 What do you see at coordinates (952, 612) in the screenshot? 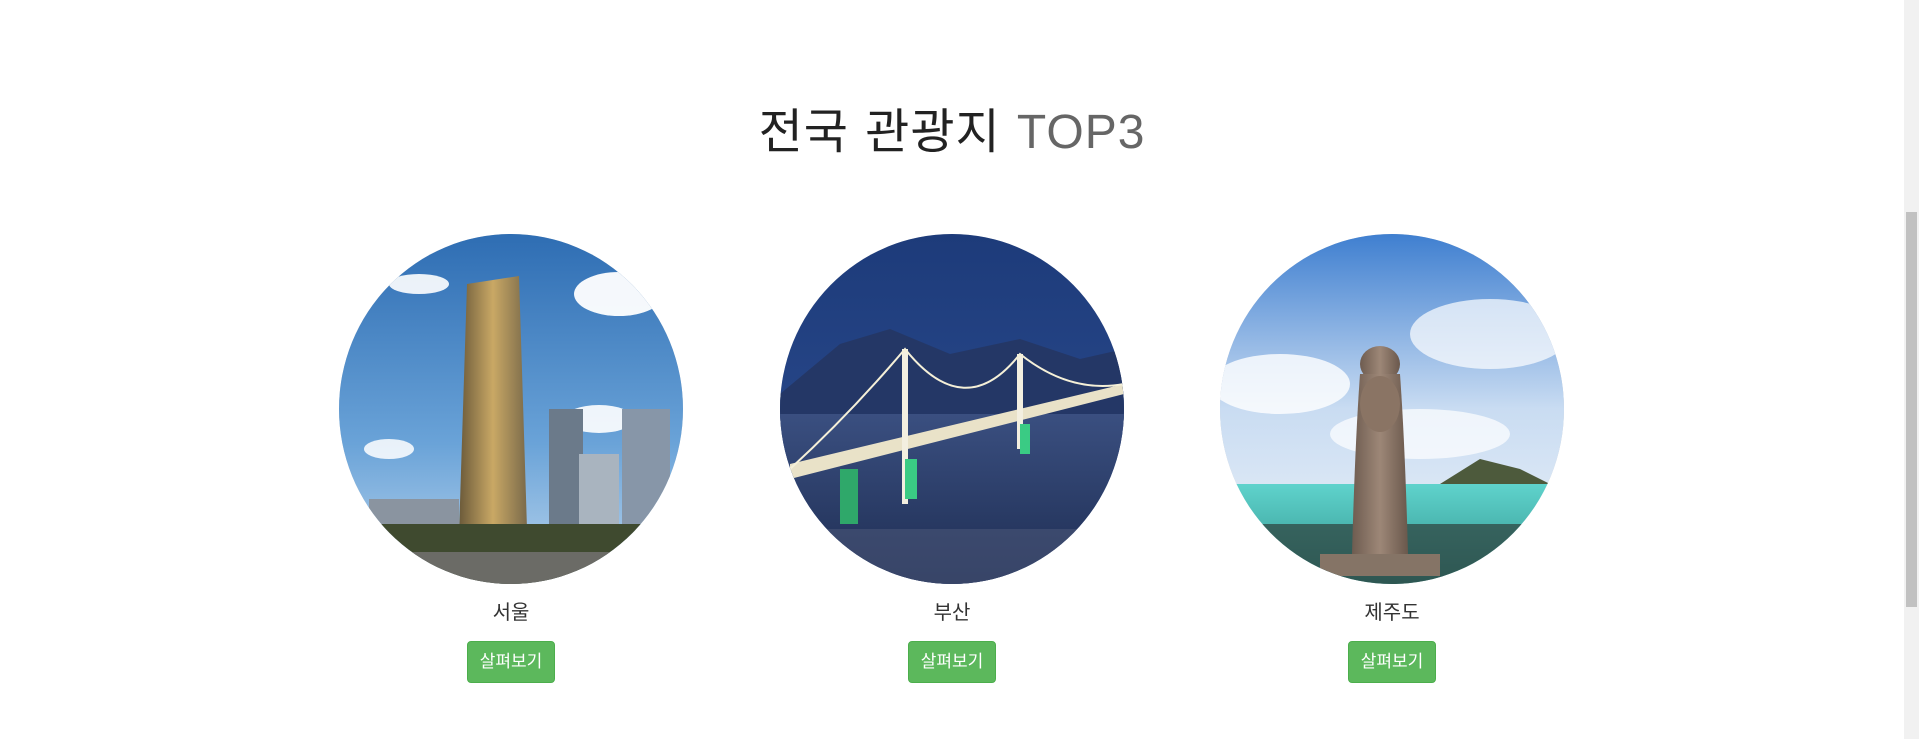
I see `destination-name: 부산` at bounding box center [952, 612].